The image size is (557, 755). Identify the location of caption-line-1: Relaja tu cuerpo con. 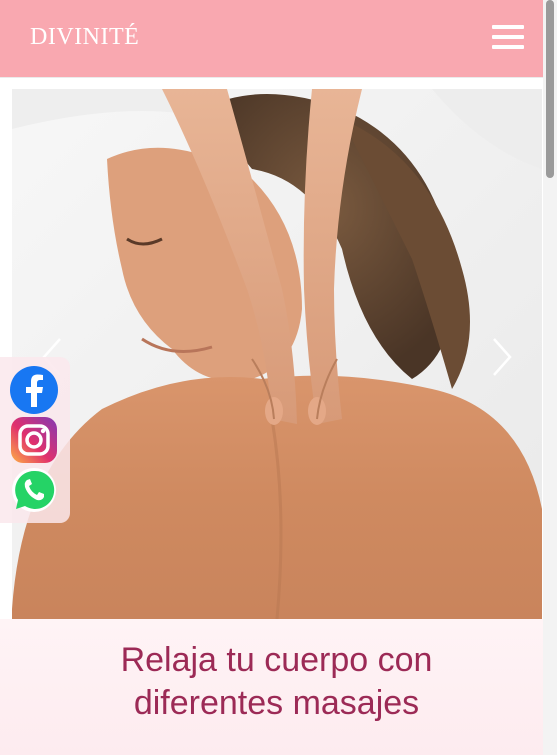
(276, 660).